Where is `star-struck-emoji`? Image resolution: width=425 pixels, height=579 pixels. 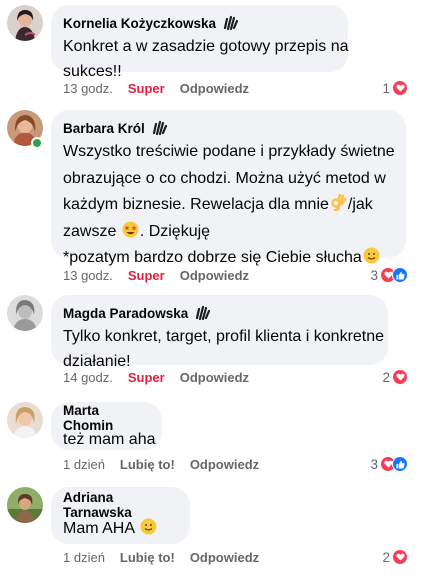 star-struck-emoji is located at coordinates (130, 229).